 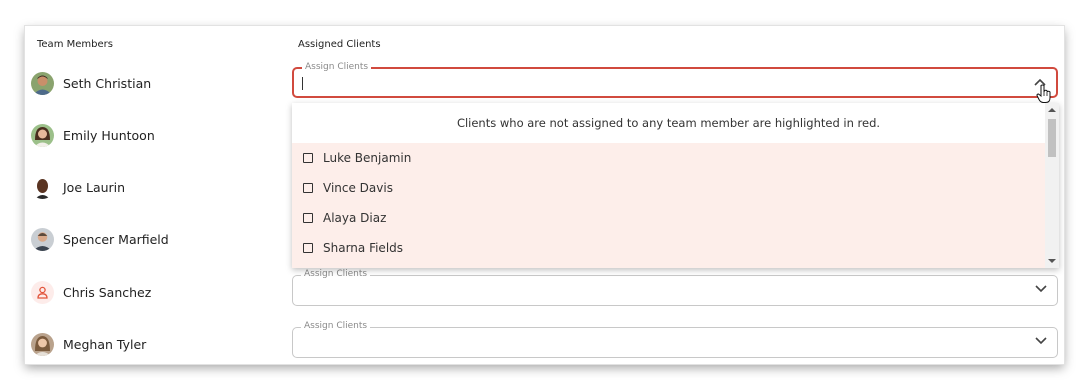 I want to click on person-outline-icon, so click(x=42, y=292).